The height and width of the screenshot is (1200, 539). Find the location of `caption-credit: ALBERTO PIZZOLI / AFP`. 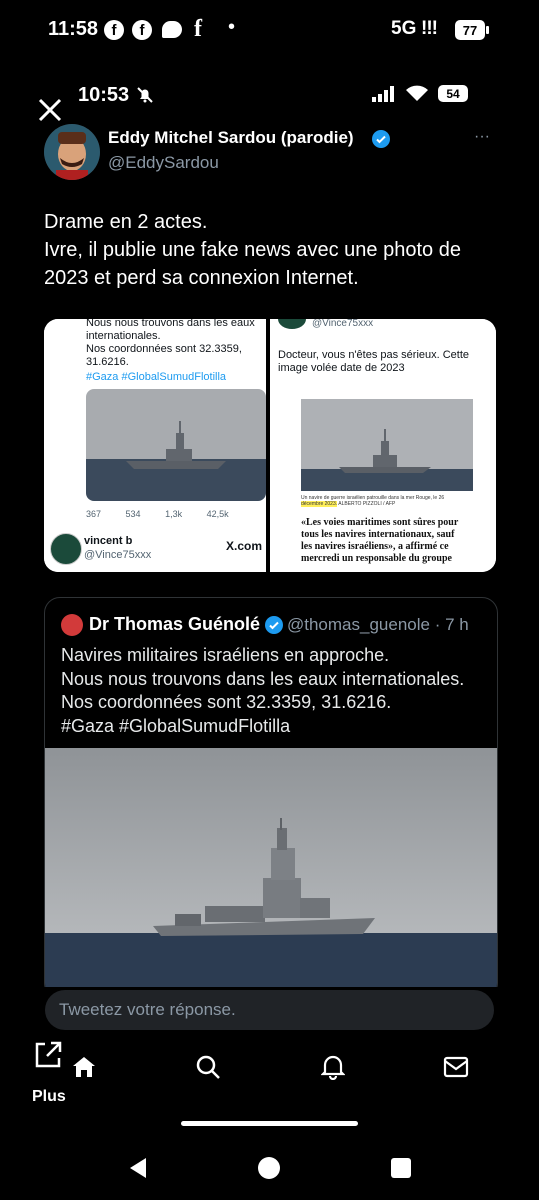

caption-credit: ALBERTO PIZZOLI / AFP is located at coordinates (367, 504).